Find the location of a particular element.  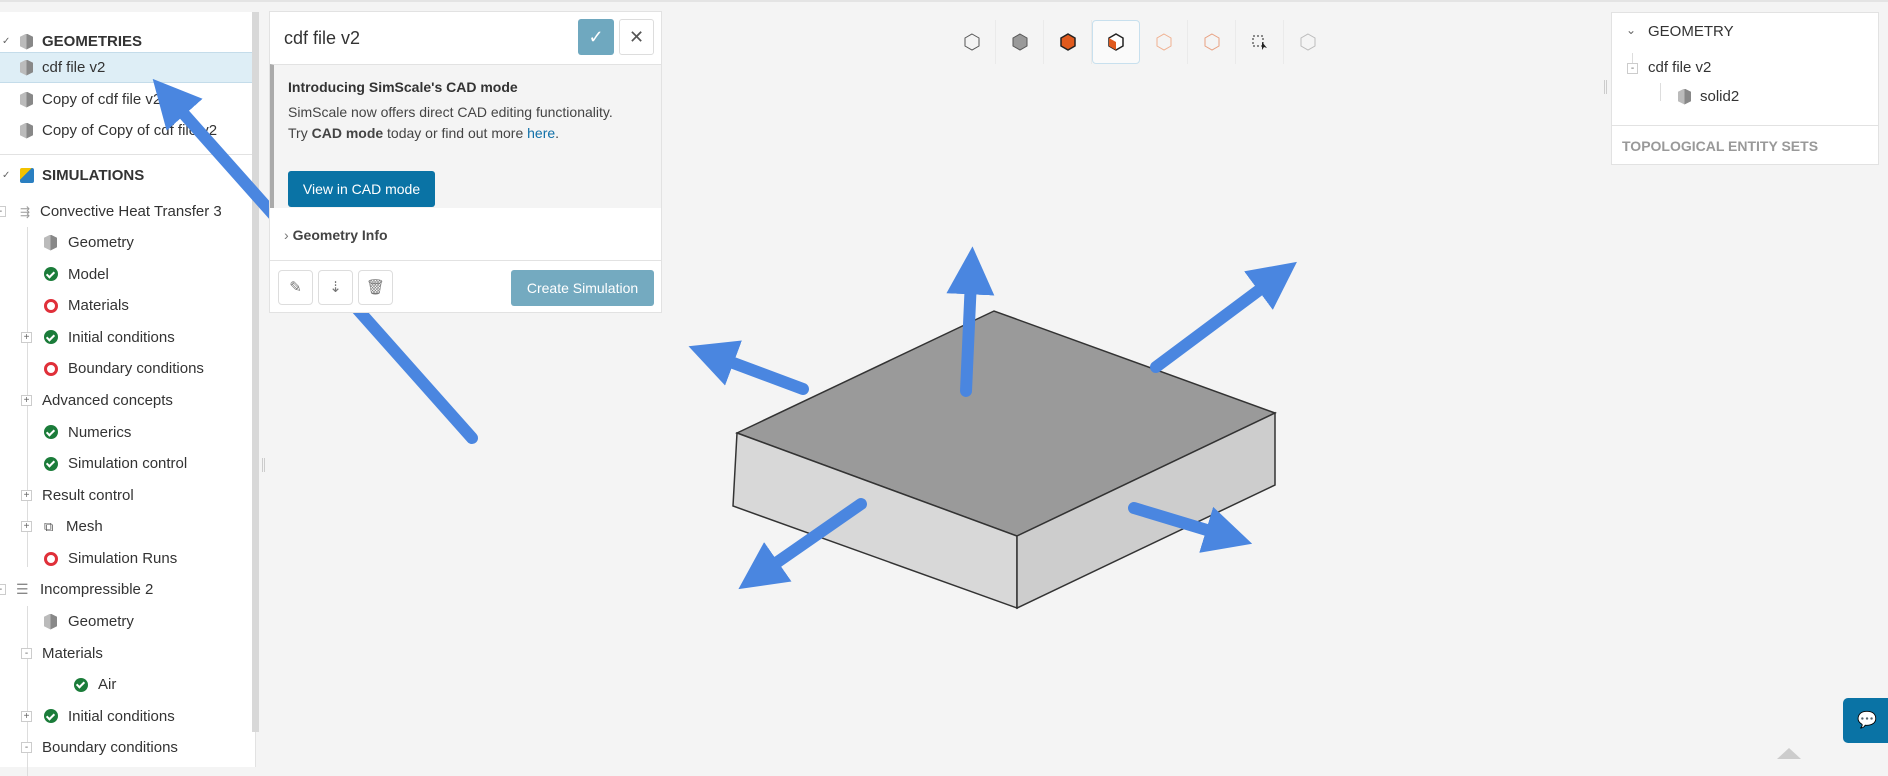

solid-cube-icon is located at coordinates (1019, 42).